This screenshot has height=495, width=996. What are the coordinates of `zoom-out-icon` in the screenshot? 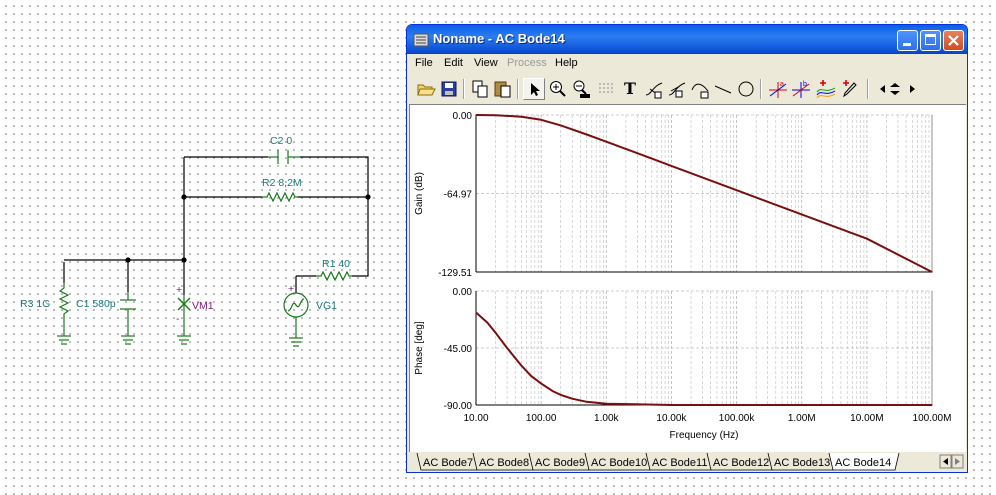 It's located at (581, 89).